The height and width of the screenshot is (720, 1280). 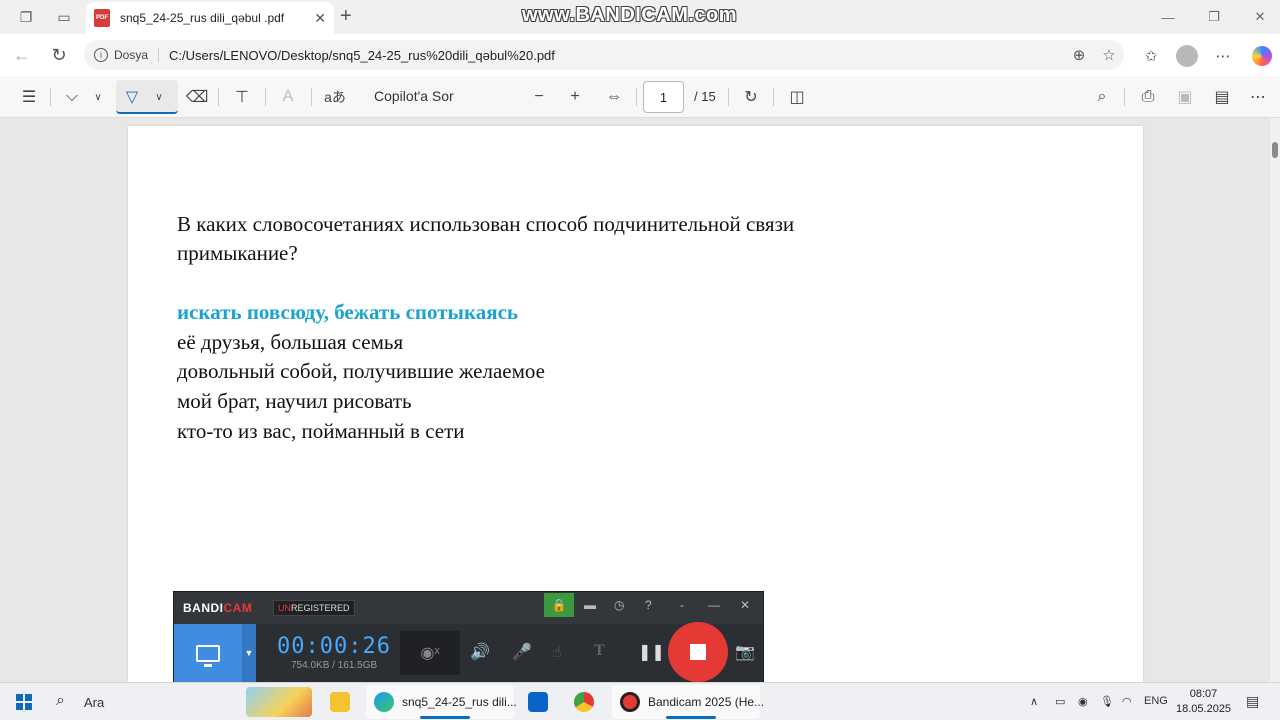 I want to click on print-icon: ⎙, so click(x=1148, y=97).